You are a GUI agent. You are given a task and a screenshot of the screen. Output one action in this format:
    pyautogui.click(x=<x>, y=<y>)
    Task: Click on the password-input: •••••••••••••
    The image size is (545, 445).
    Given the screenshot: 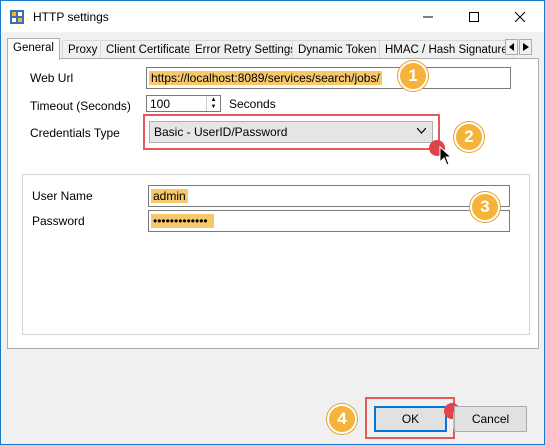 What is the action you would take?
    pyautogui.click(x=329, y=221)
    